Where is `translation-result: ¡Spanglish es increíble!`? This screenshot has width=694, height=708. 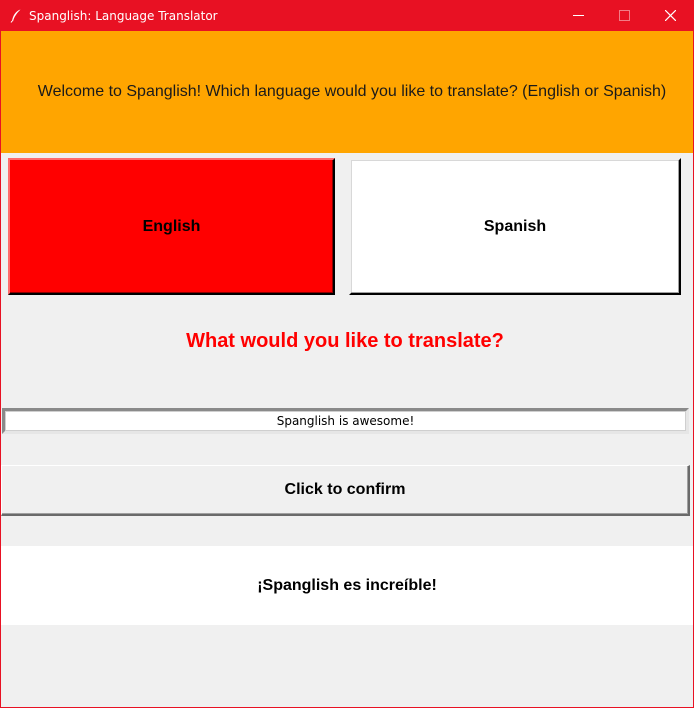 translation-result: ¡Spanglish es increíble! is located at coordinates (347, 585).